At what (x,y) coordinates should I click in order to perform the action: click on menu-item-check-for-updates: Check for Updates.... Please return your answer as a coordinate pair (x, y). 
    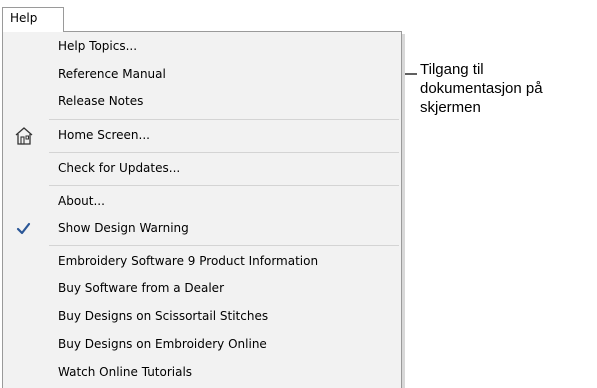
    Looking at the image, I should click on (202, 168).